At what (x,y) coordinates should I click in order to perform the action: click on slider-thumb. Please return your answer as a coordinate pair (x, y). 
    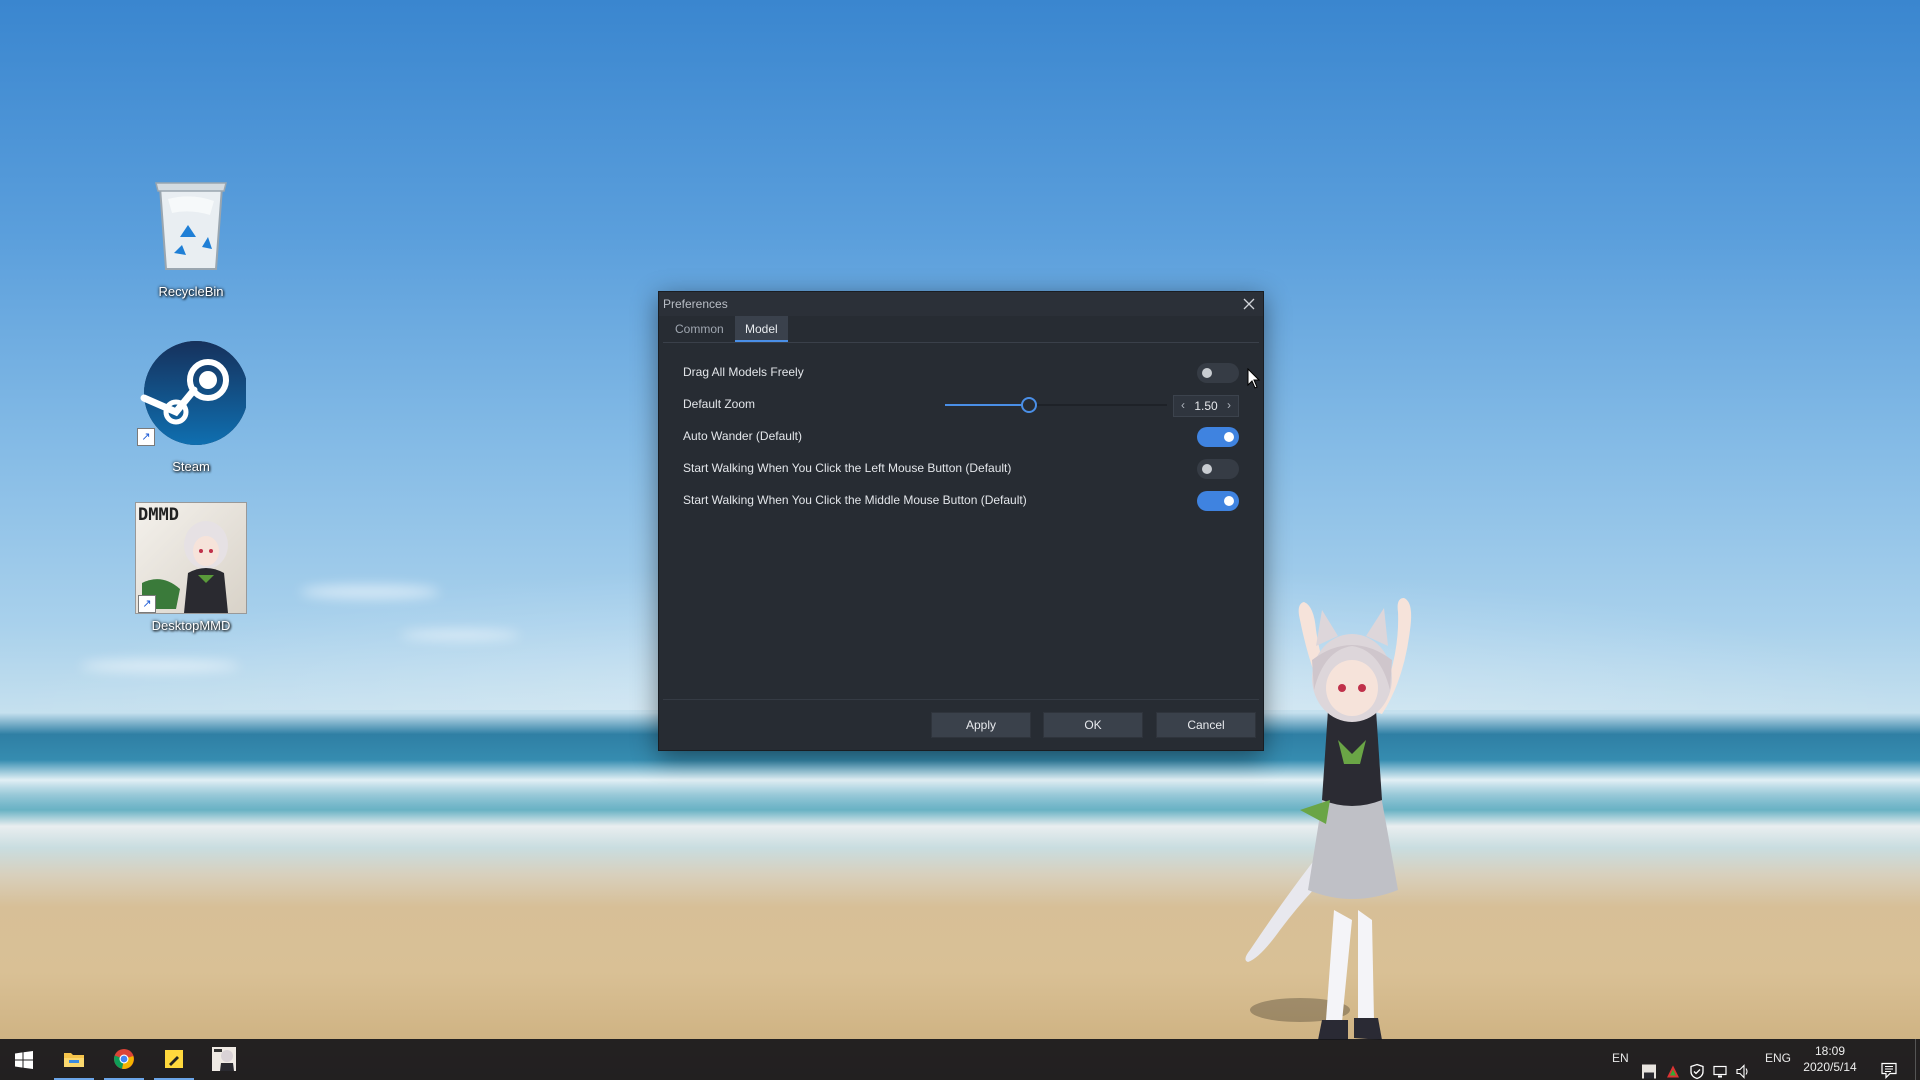
    Looking at the image, I should click on (1029, 405).